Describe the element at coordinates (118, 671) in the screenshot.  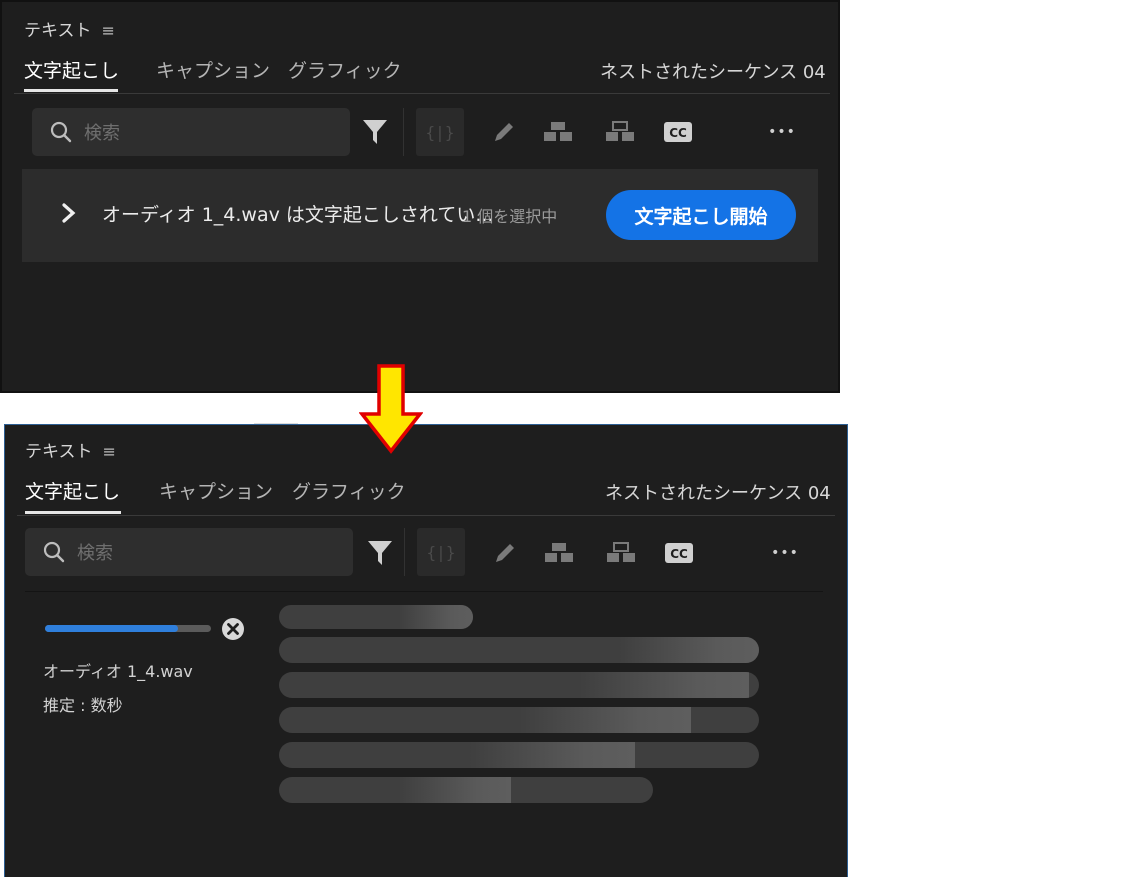
I see `progress-file-name: オーディオ 1_4.wav` at that location.